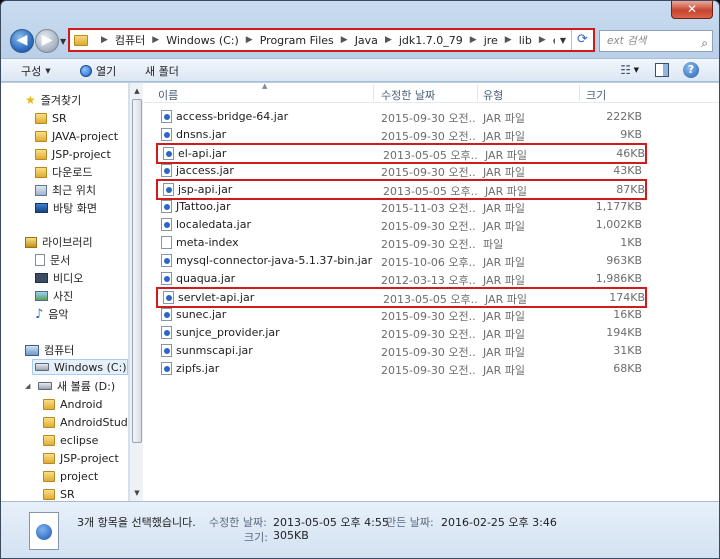 Image resolution: width=720 pixels, height=559 pixels. I want to click on file-row: zipfs.jar 2015-09-30 오전... JAR 파일 68KB, so click(431, 369).